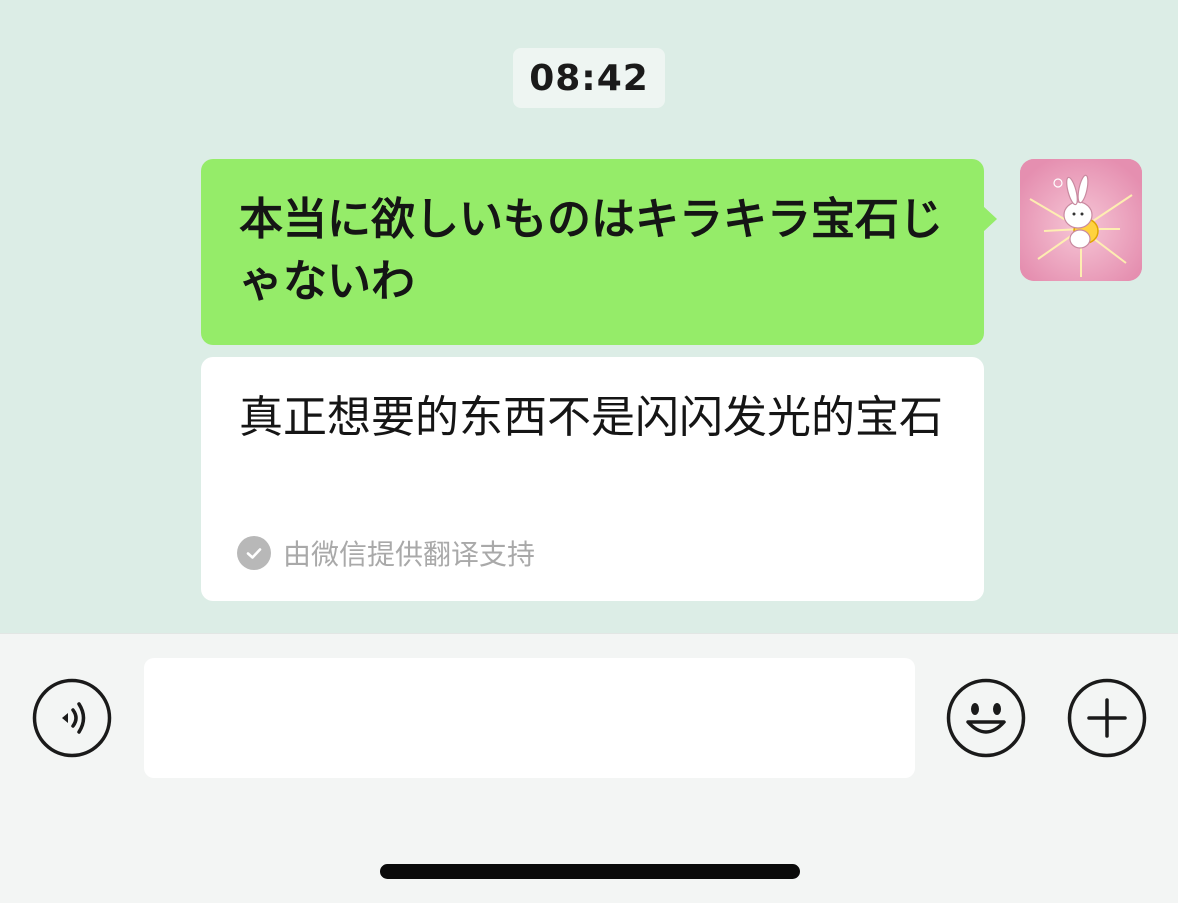 This screenshot has height=903, width=1178. I want to click on bunny-sticker-avatar-icon, so click(1081, 220).